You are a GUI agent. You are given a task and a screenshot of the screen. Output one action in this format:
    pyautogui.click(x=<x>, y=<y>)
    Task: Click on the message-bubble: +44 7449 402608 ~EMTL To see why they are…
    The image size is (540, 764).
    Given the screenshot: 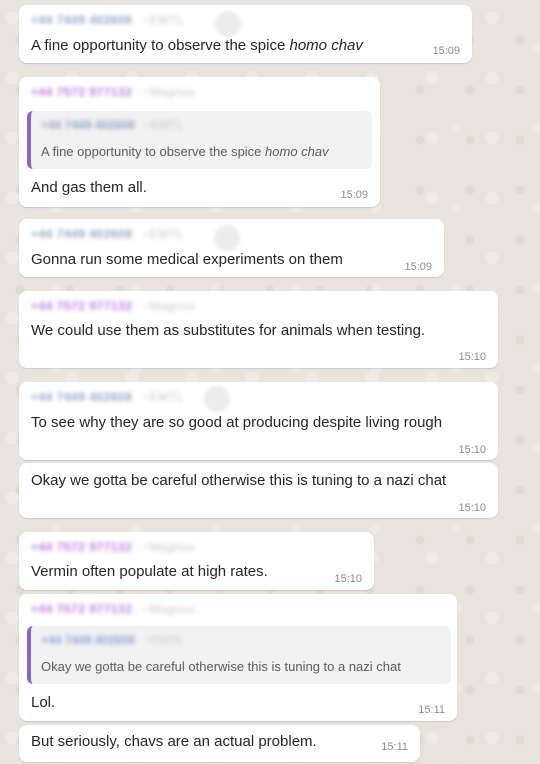 What is the action you would take?
    pyautogui.click(x=258, y=421)
    